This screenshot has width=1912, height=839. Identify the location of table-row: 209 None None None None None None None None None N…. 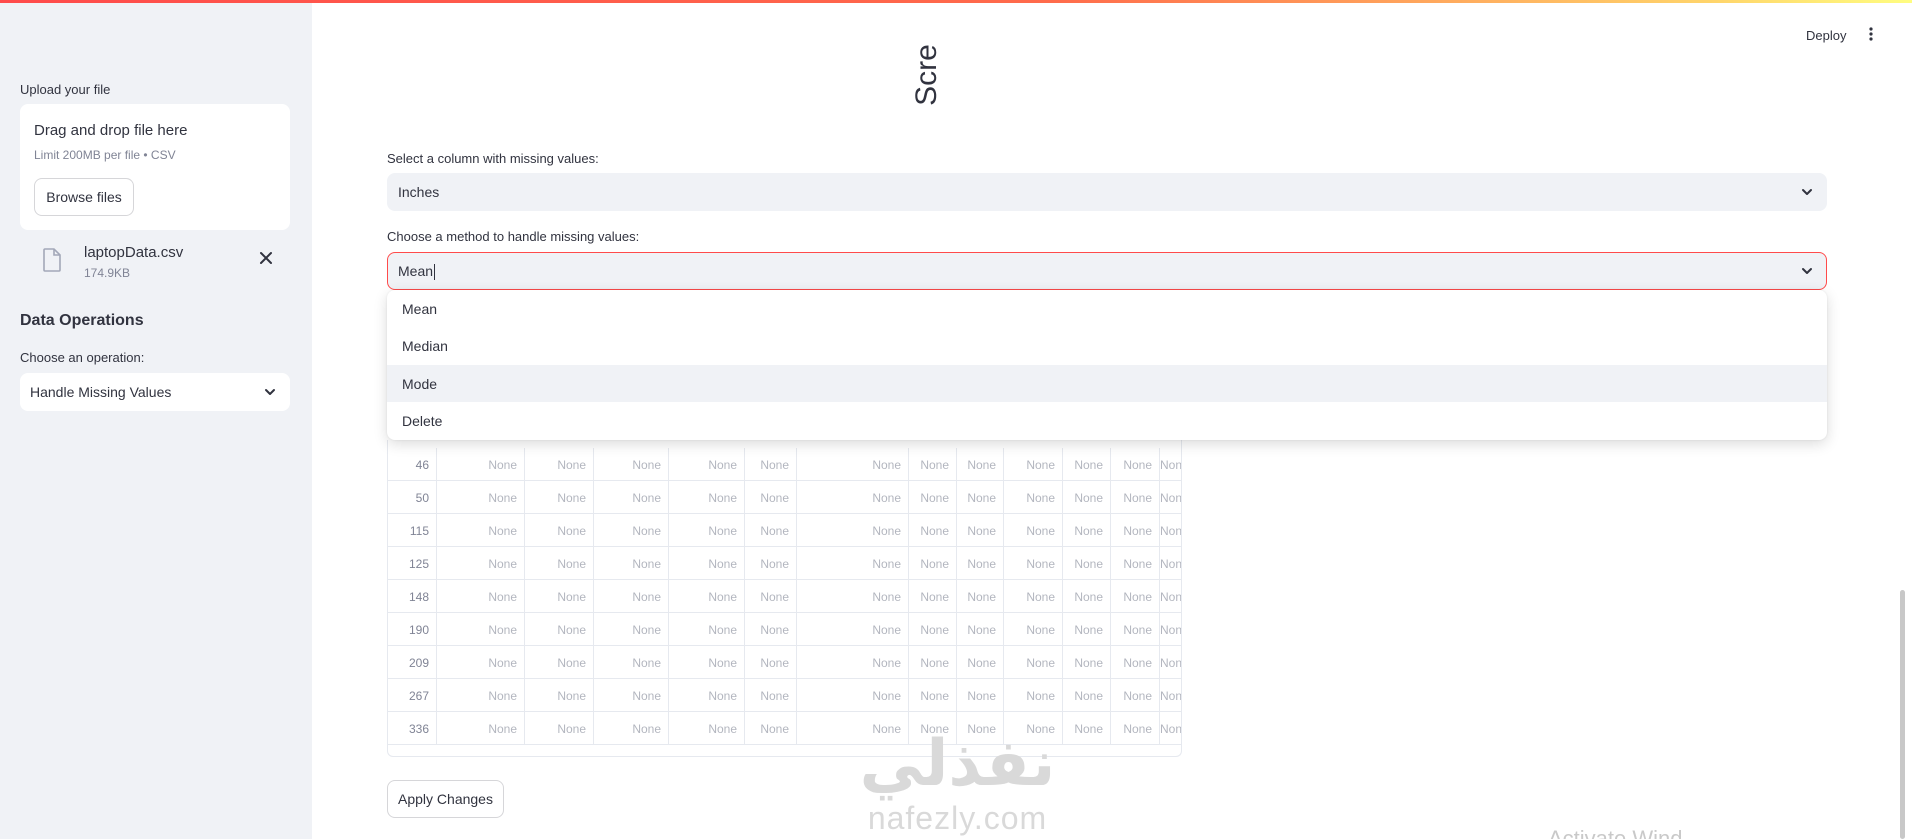
(784, 662).